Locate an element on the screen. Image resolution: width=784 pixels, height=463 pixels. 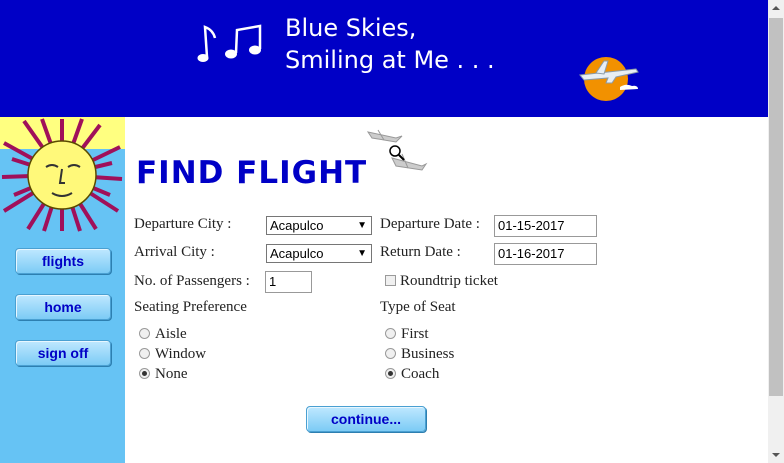
return-date-field: 01-16-2017 is located at coordinates (545, 254).